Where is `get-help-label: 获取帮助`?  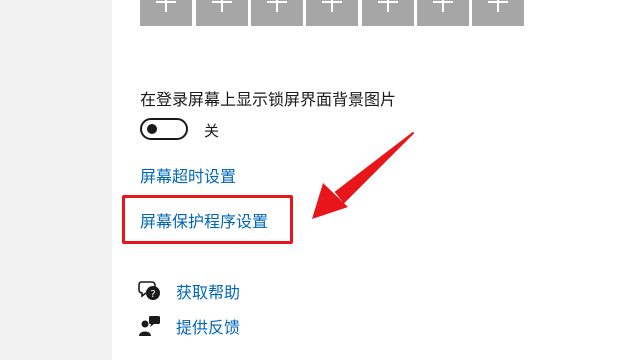
get-help-label: 获取帮助 is located at coordinates (208, 292).